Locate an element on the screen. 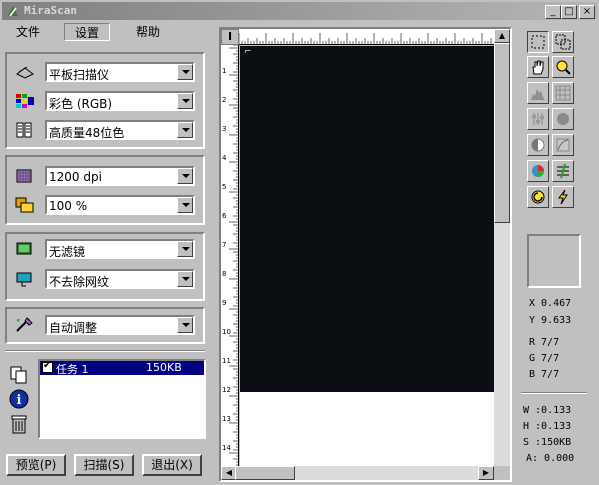 This screenshot has width=599, height=485. color-mode-select: 彩色 (RGB) is located at coordinates (120, 101).